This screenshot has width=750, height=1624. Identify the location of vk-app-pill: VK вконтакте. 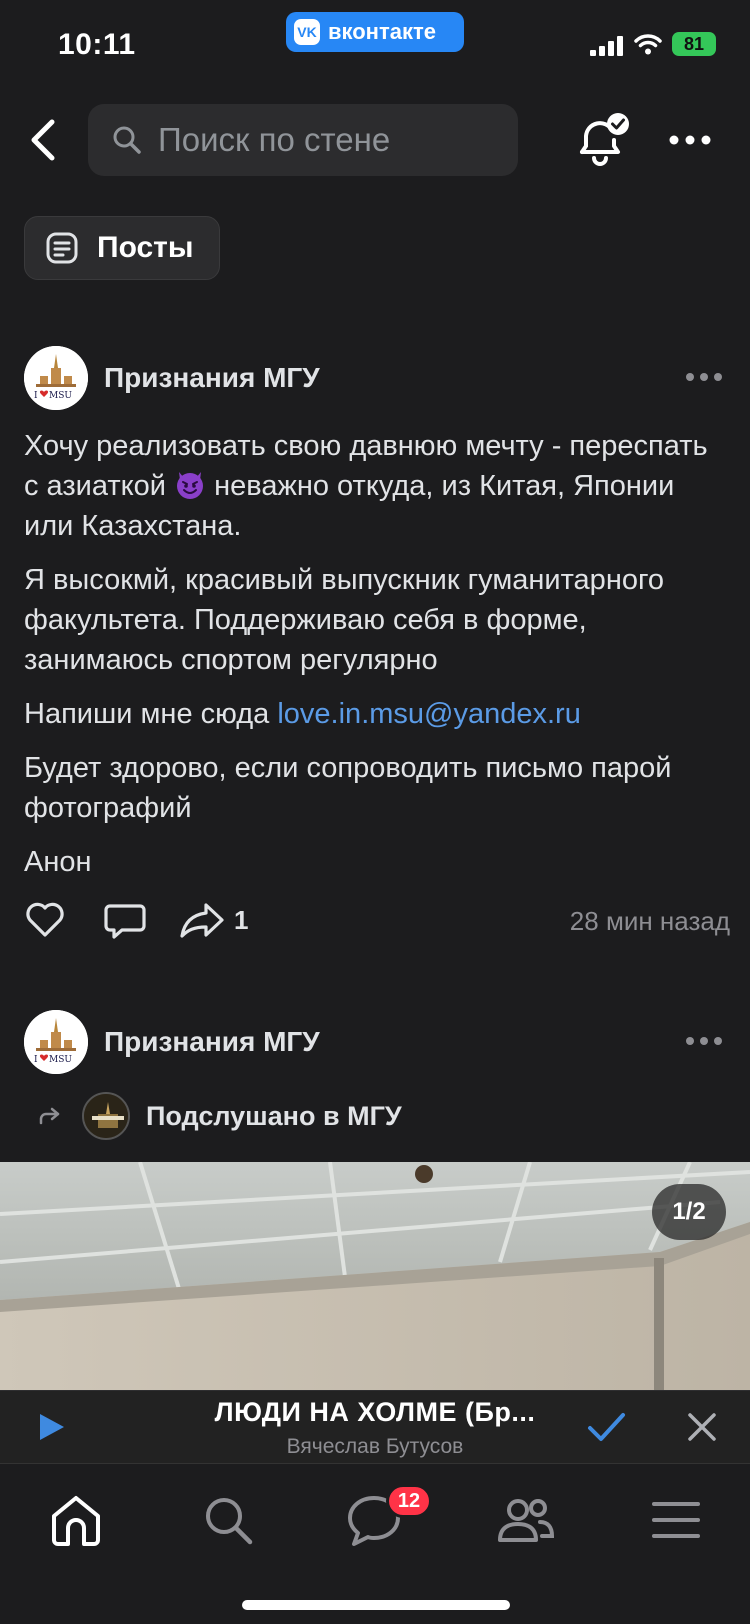
(375, 32).